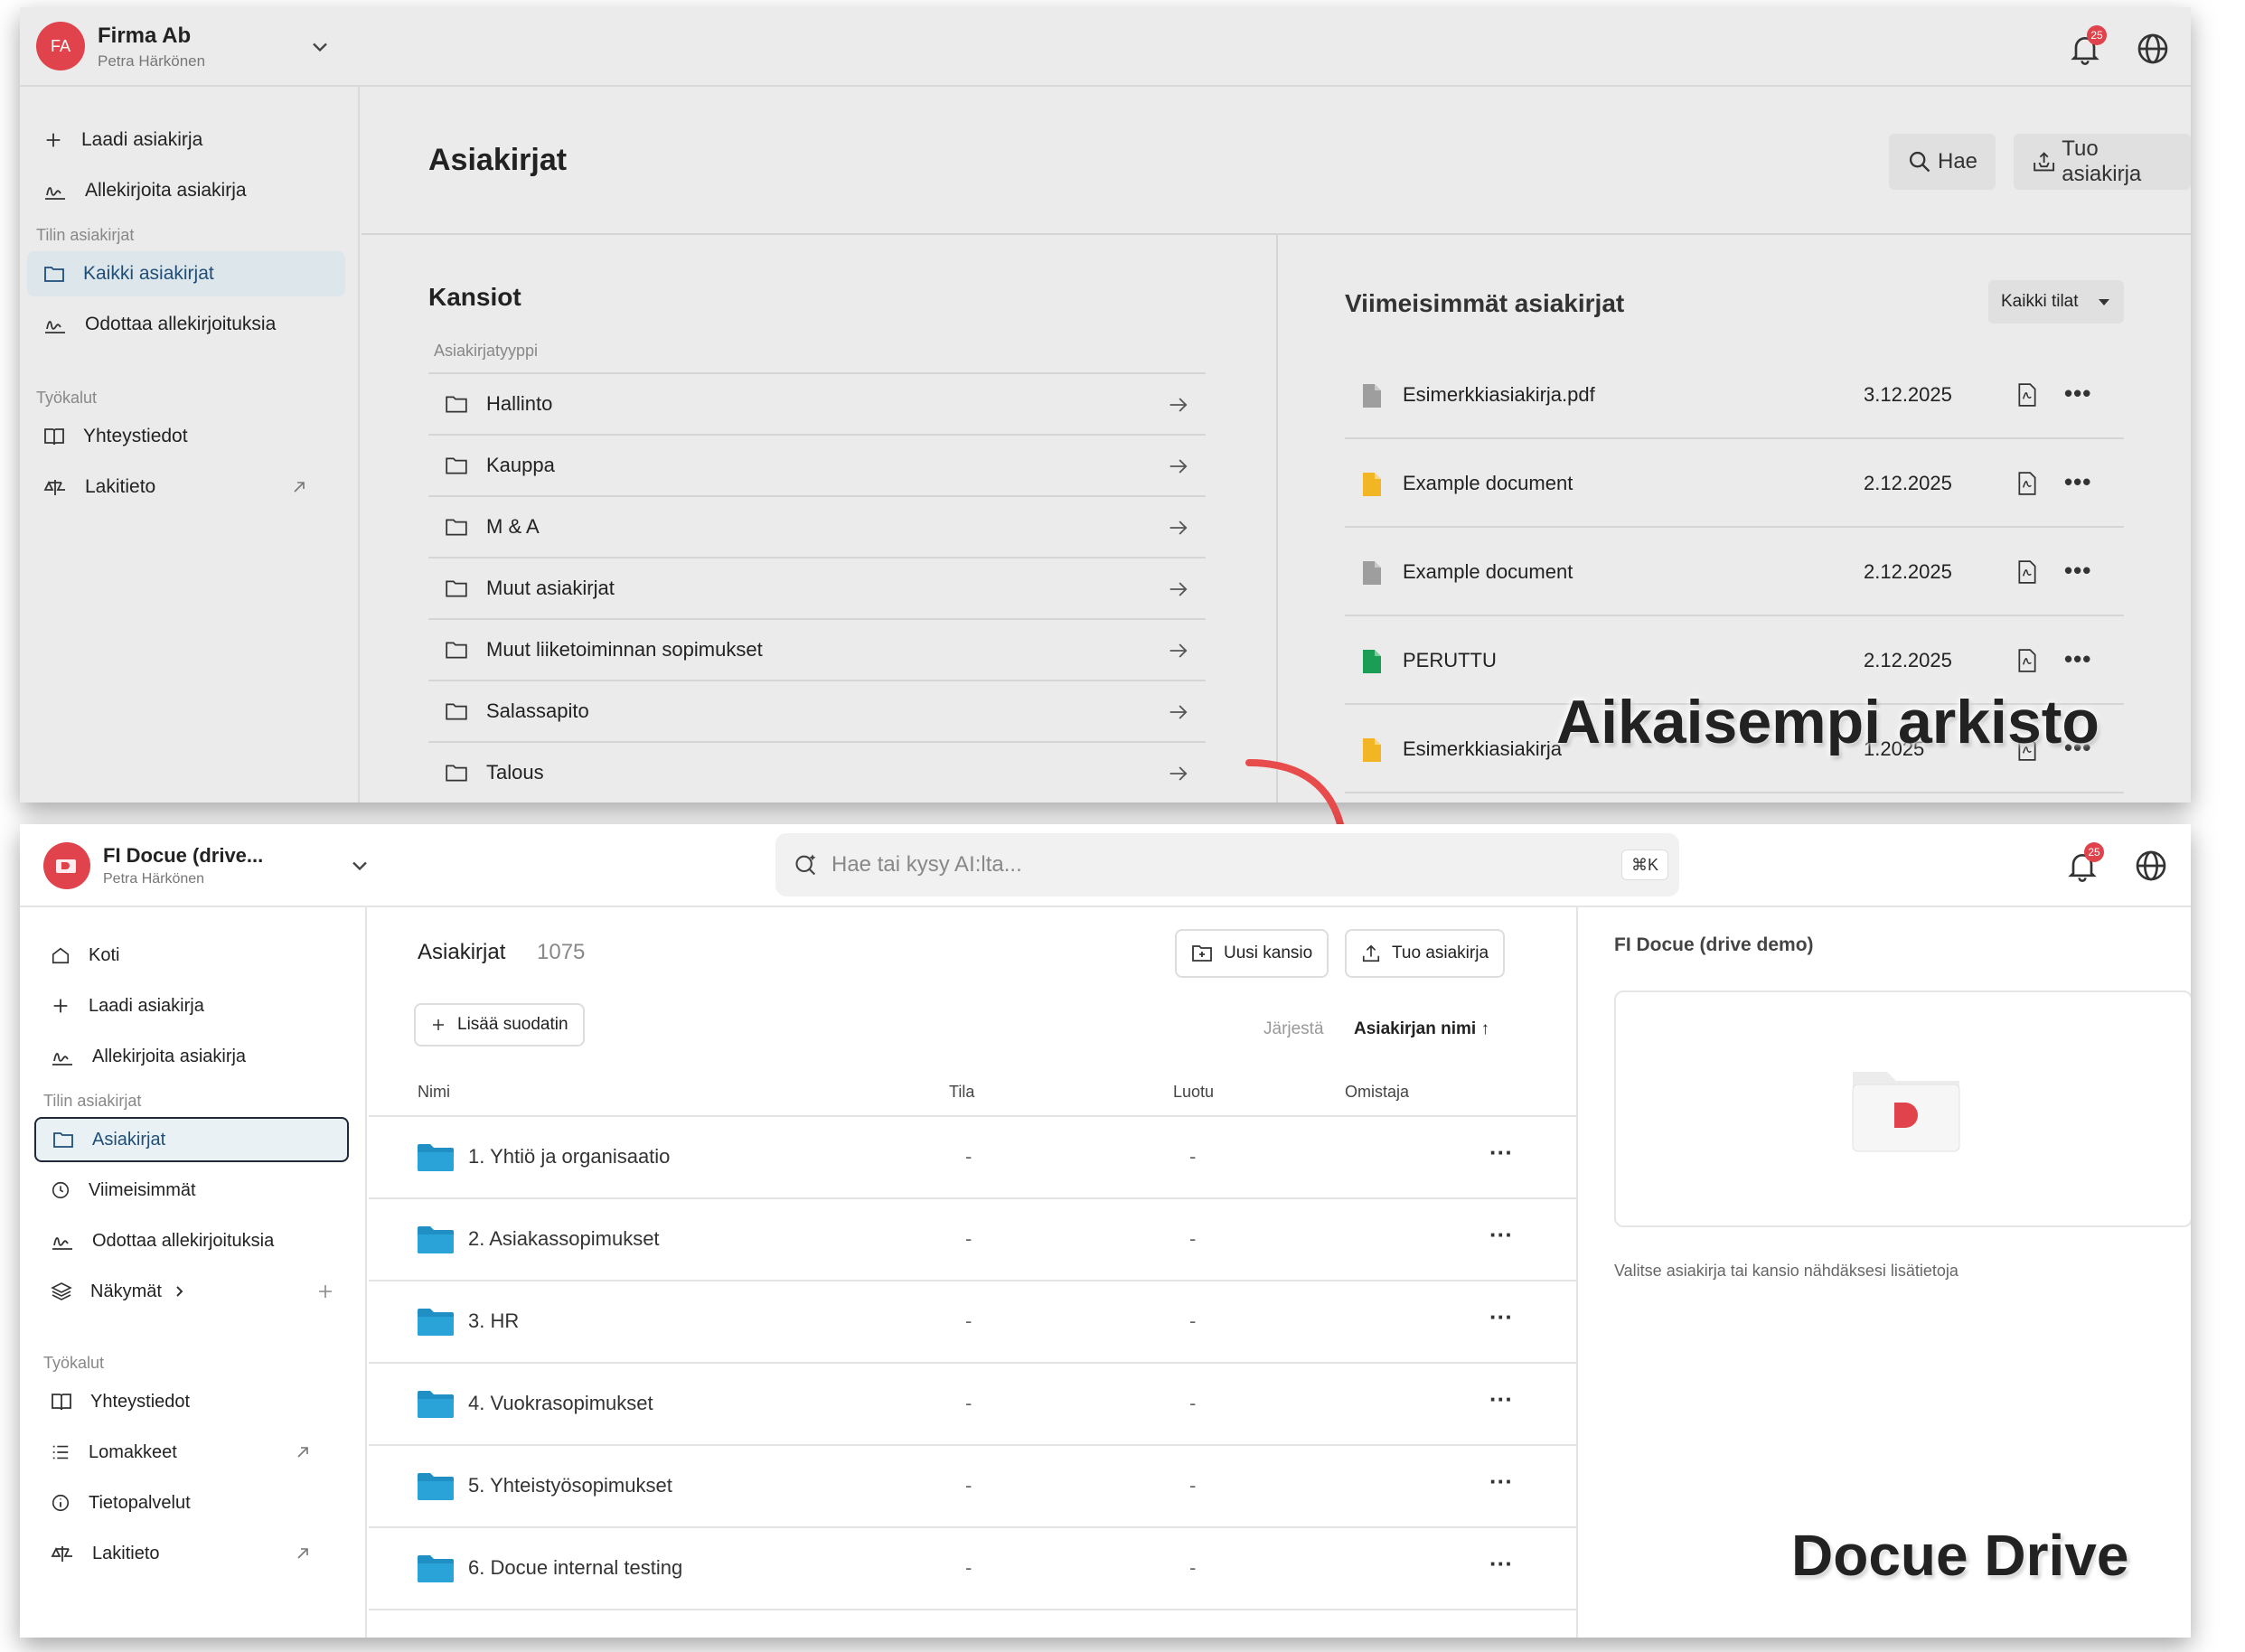 The height and width of the screenshot is (1652, 2245). I want to click on folder-name: Kauppa, so click(520, 465).